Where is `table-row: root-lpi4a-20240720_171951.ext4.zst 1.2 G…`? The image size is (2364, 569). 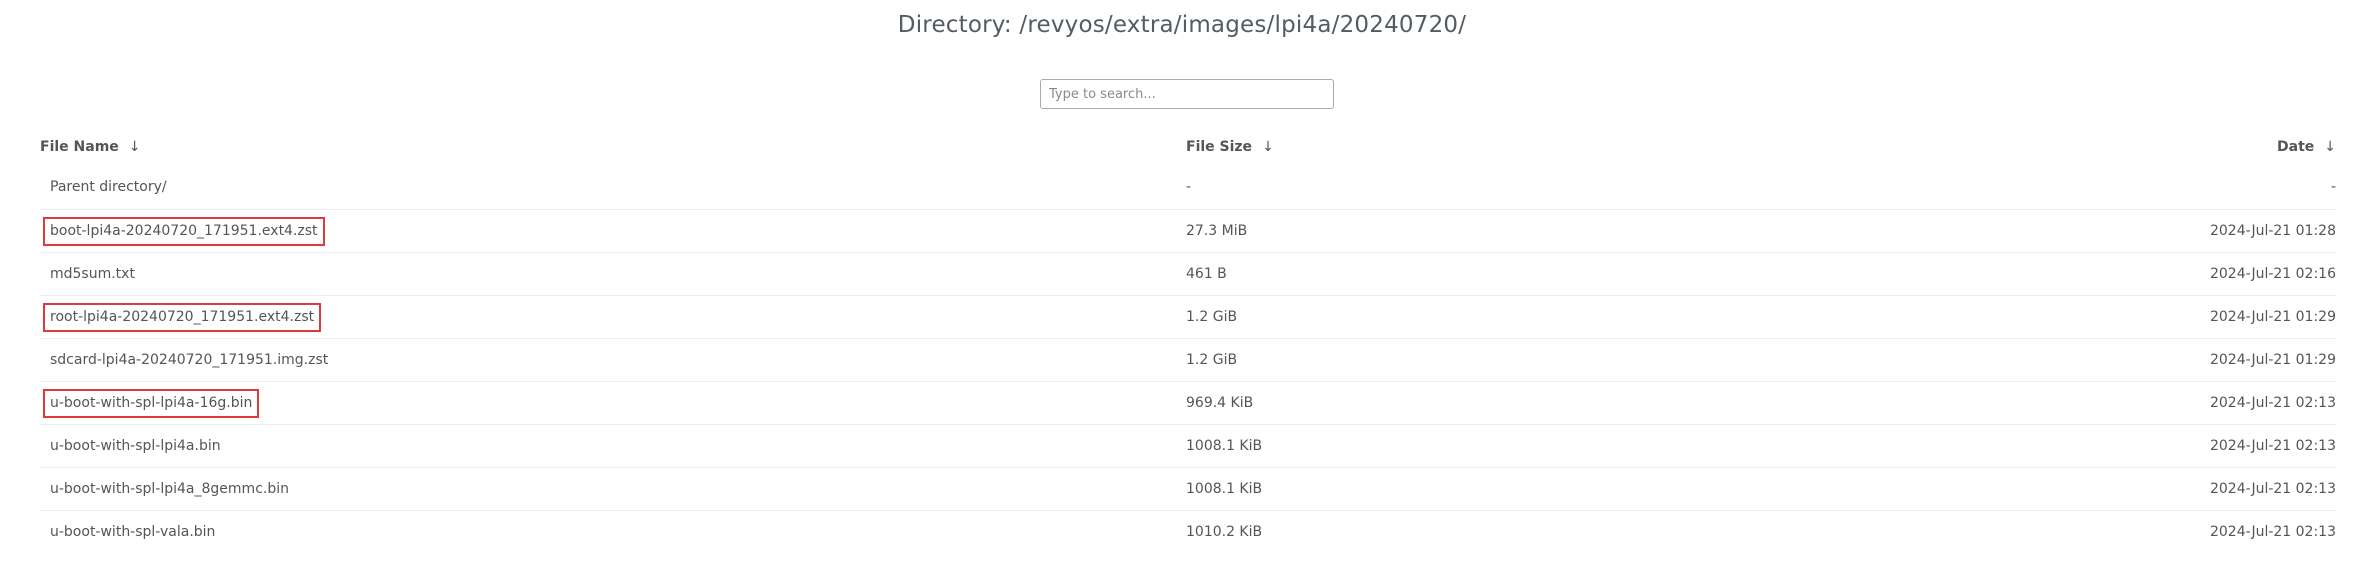 table-row: root-lpi4a-20240720_171951.ext4.zst 1.2 G… is located at coordinates (1188, 316).